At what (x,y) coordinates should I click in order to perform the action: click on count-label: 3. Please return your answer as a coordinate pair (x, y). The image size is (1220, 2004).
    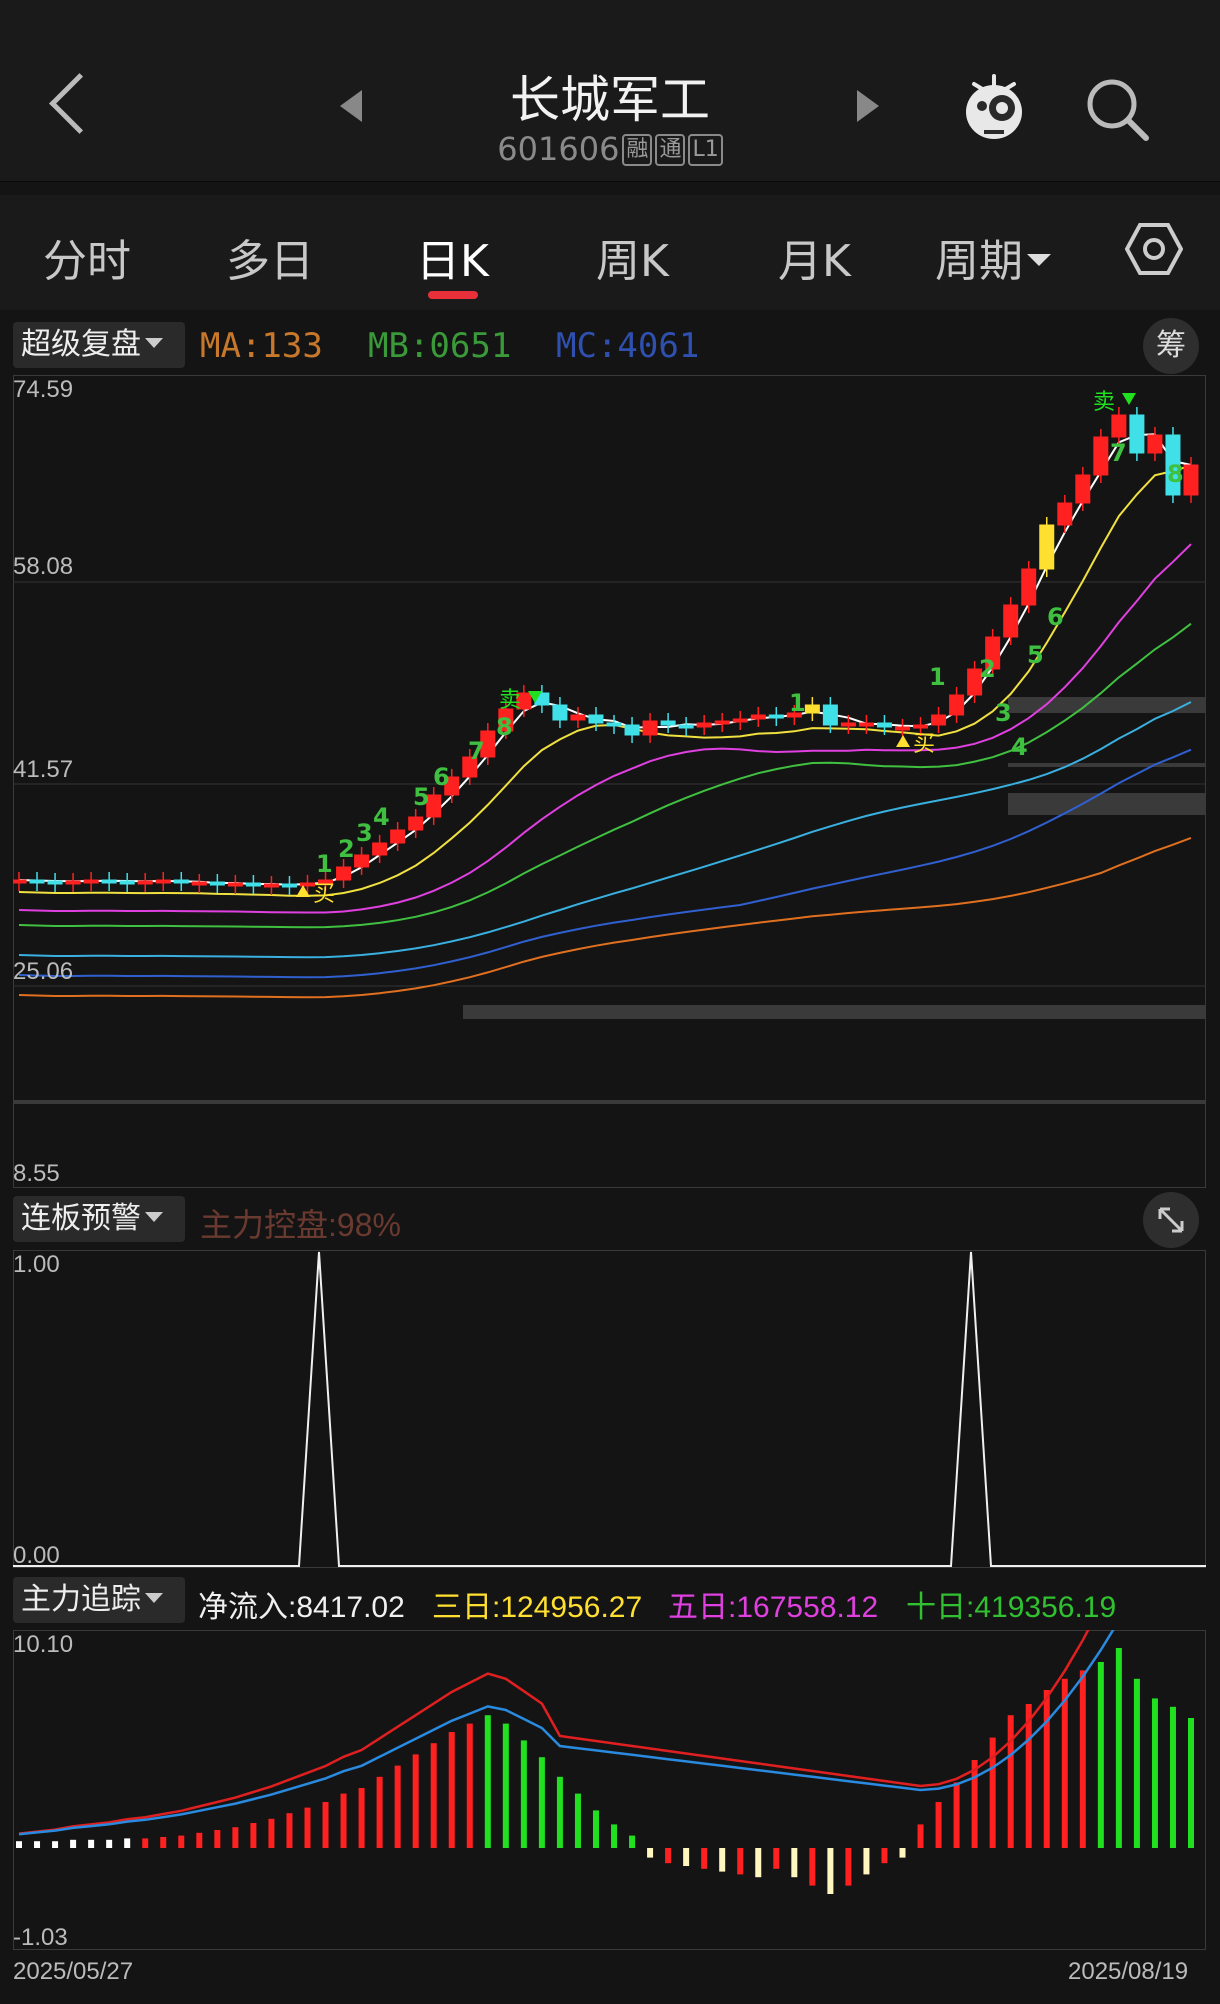
    Looking at the image, I should click on (364, 833).